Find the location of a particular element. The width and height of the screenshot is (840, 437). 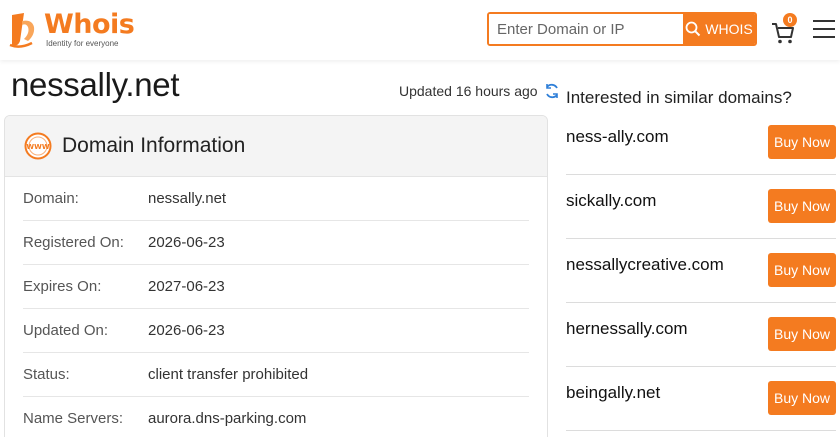

suggestion-domain: ness-ally.com is located at coordinates (617, 137).